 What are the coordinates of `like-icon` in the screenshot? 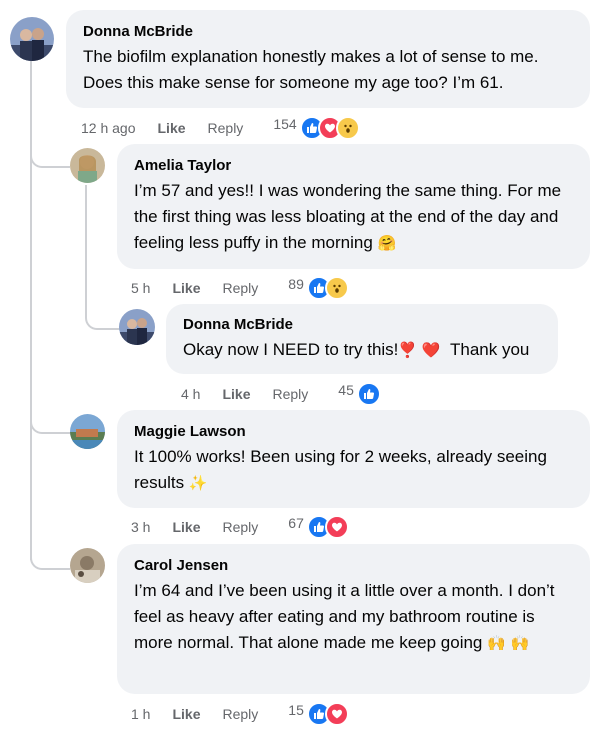 It's located at (368, 394).